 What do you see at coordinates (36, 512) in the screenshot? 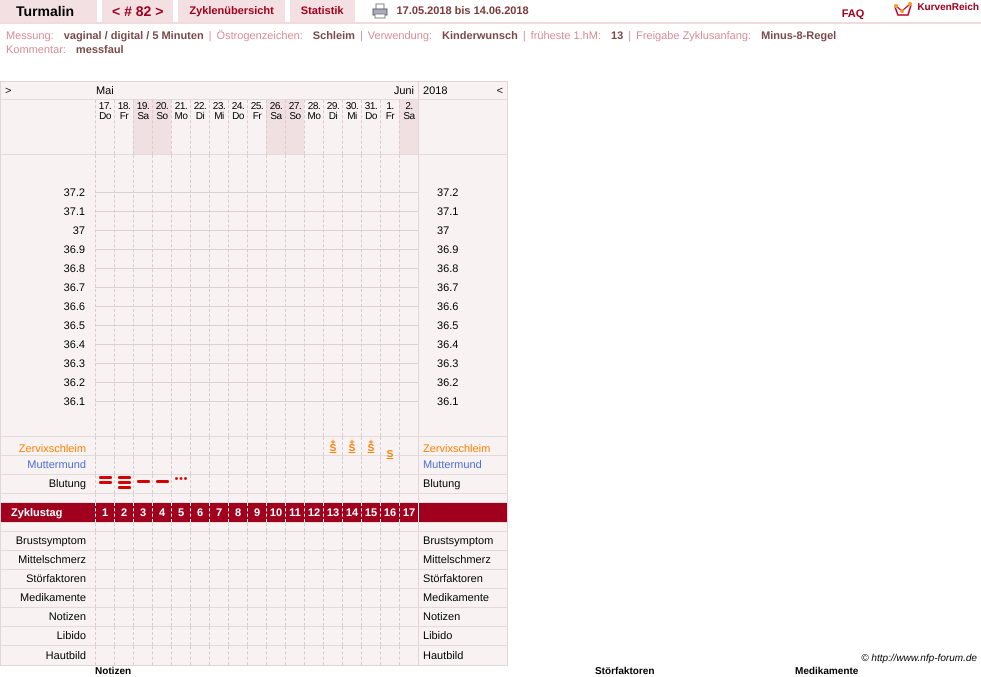
I see `cycle-day-label: Zyklustag` at bounding box center [36, 512].